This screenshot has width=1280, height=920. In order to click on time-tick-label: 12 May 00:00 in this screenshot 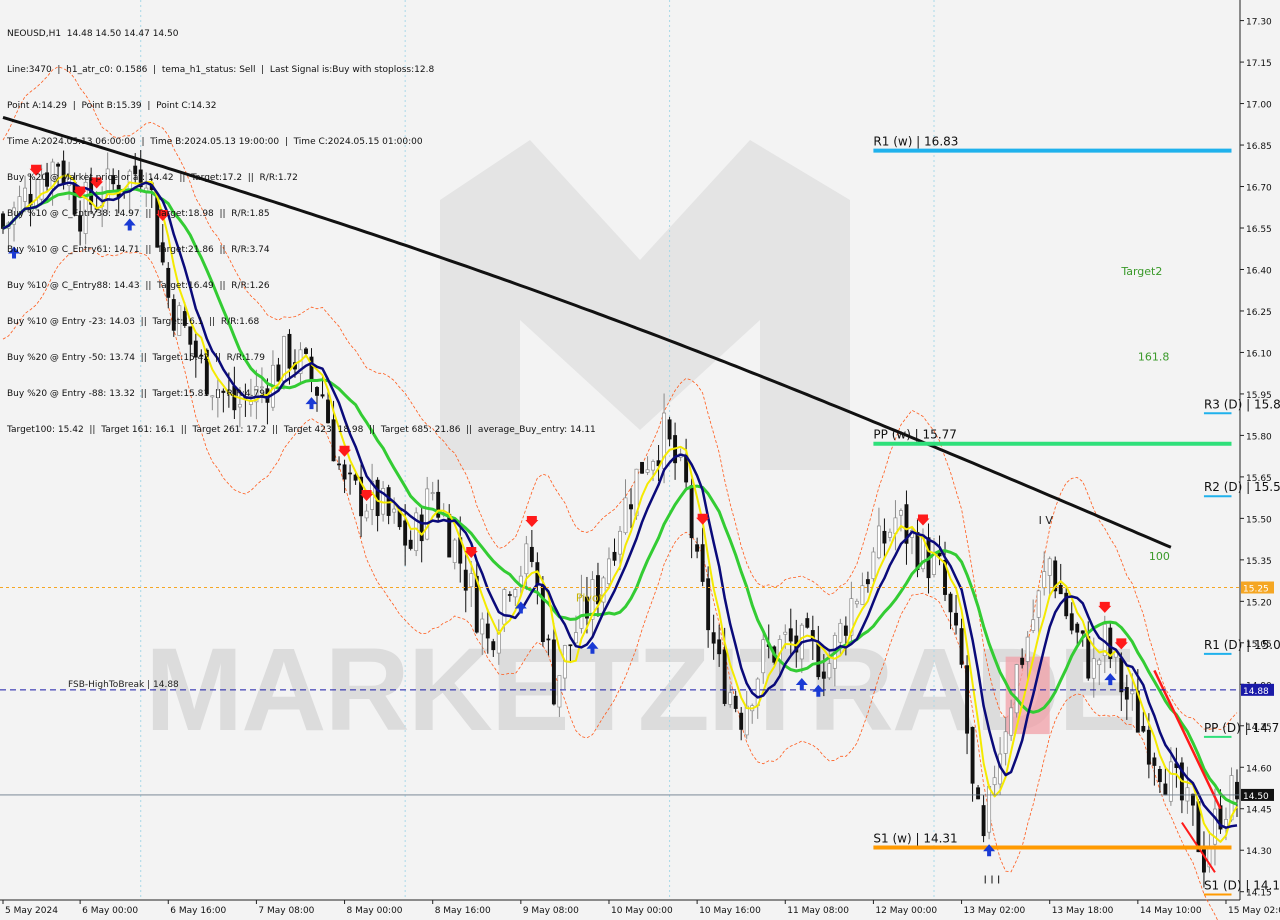, I will do `click(906, 911)`.